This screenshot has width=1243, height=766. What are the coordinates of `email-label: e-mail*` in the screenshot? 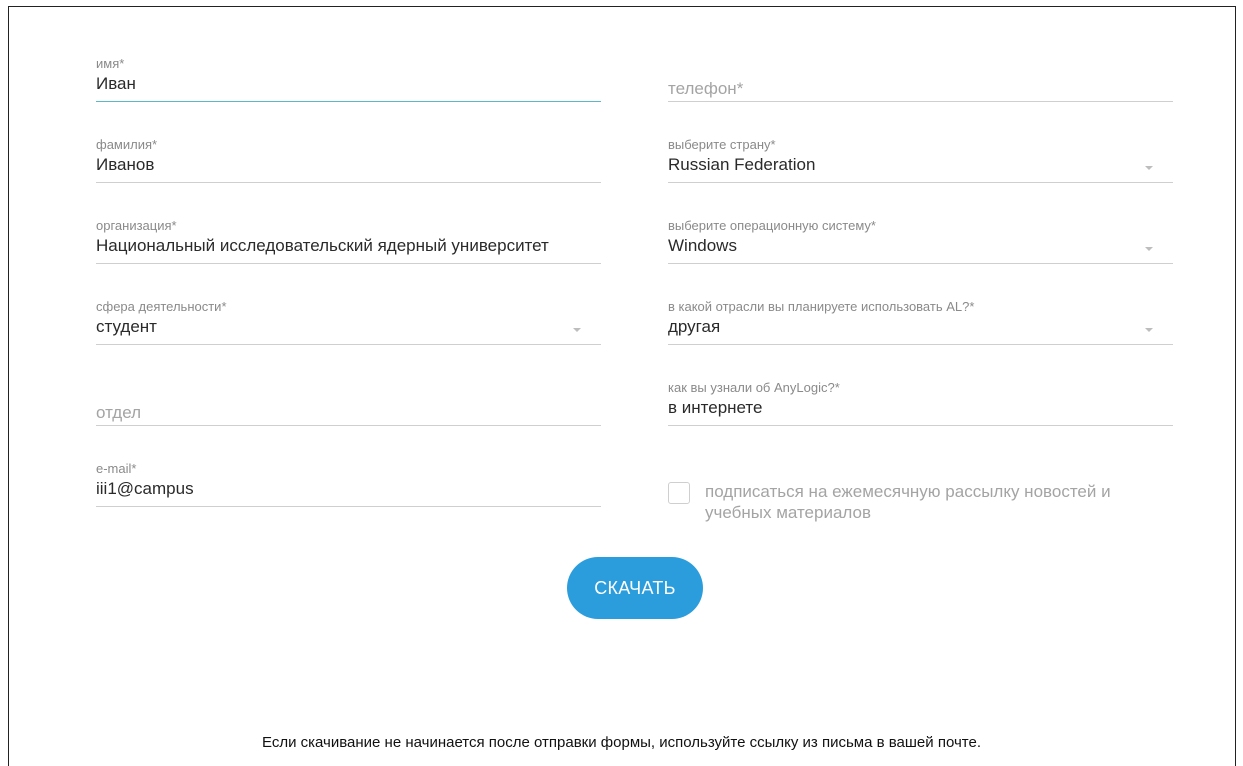 It's located at (116, 468).